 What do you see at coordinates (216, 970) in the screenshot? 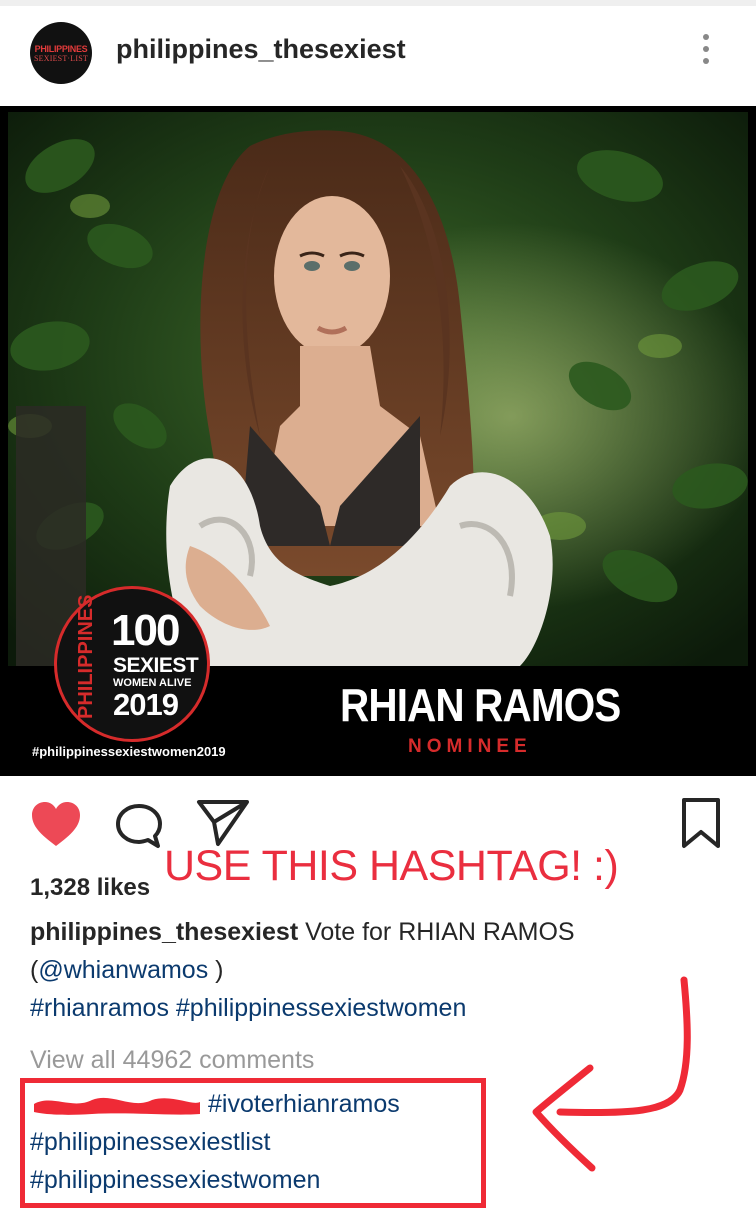
I see `mention-close: )` at bounding box center [216, 970].